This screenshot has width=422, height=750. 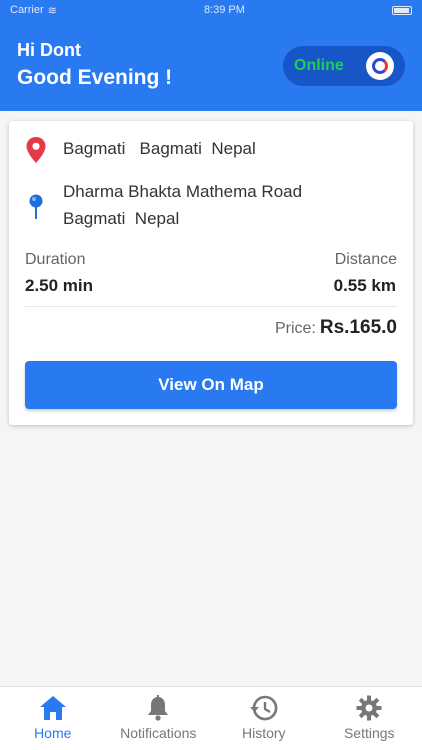 I want to click on home-icon, so click(x=53, y=708).